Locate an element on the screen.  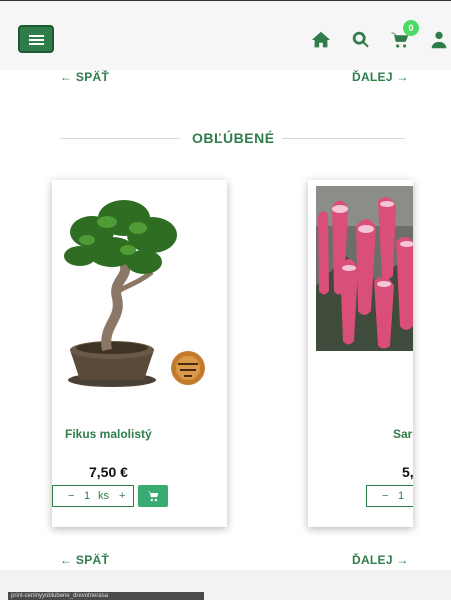
product-name: Sar is located at coordinates (402, 434).